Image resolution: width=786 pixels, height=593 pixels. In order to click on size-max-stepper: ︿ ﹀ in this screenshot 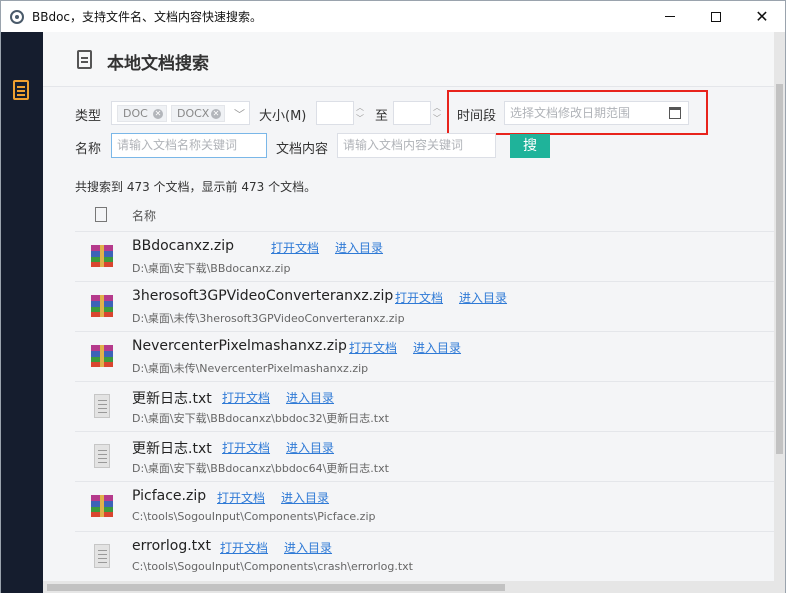, I will do `click(437, 114)`.